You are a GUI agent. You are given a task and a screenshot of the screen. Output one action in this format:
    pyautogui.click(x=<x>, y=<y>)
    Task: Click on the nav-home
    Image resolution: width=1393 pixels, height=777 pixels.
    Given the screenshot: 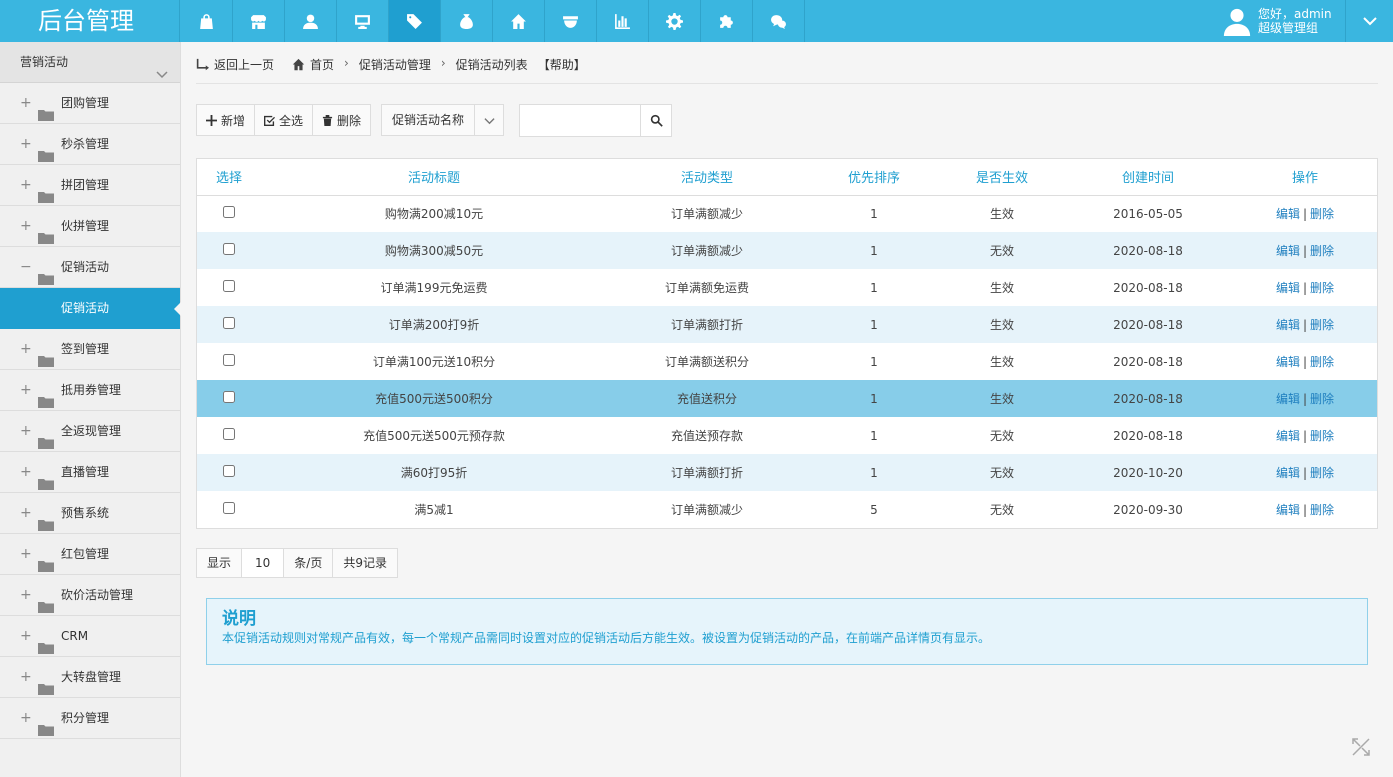 What is the action you would take?
    pyautogui.click(x=519, y=21)
    